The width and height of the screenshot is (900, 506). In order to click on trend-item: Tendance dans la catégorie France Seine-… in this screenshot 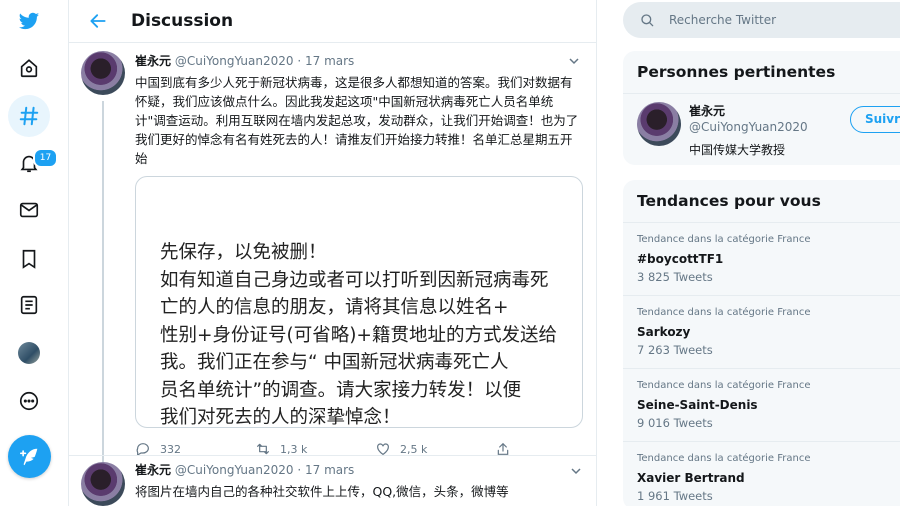, I will do `click(761, 405)`.